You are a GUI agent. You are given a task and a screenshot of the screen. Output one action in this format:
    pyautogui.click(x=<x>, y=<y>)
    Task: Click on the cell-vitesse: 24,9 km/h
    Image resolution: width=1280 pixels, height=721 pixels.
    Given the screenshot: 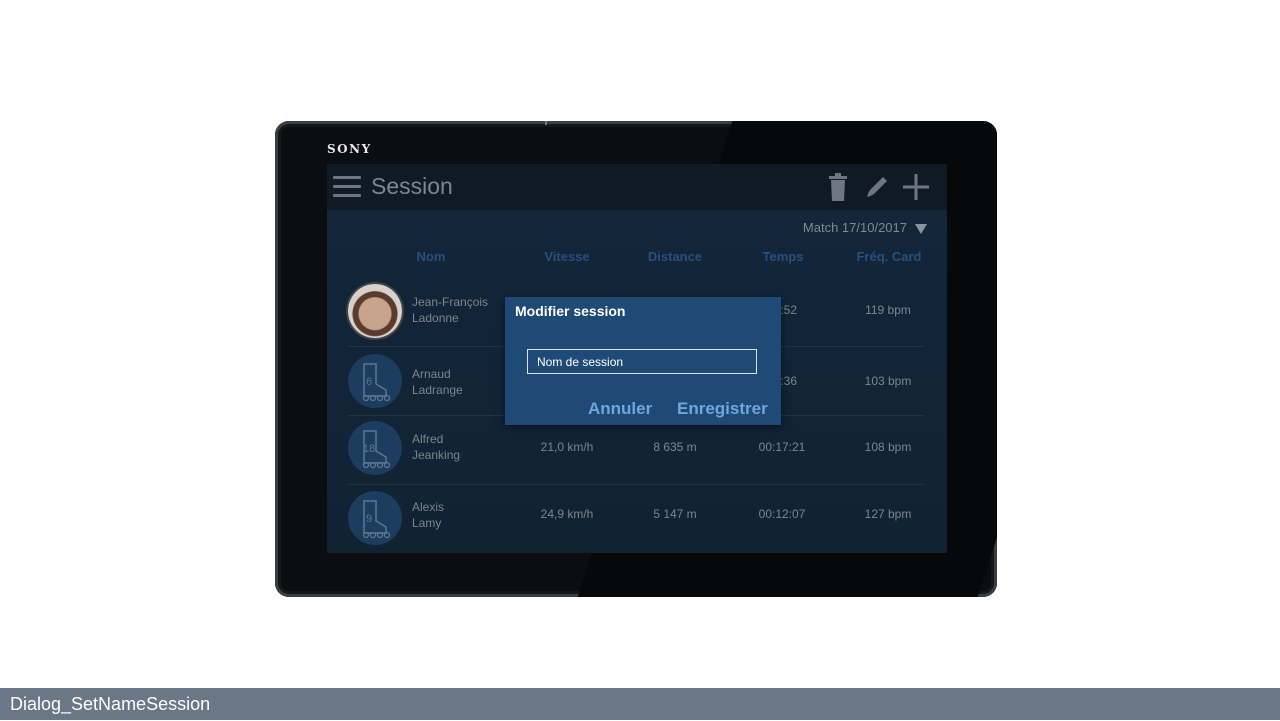 What is the action you would take?
    pyautogui.click(x=567, y=514)
    